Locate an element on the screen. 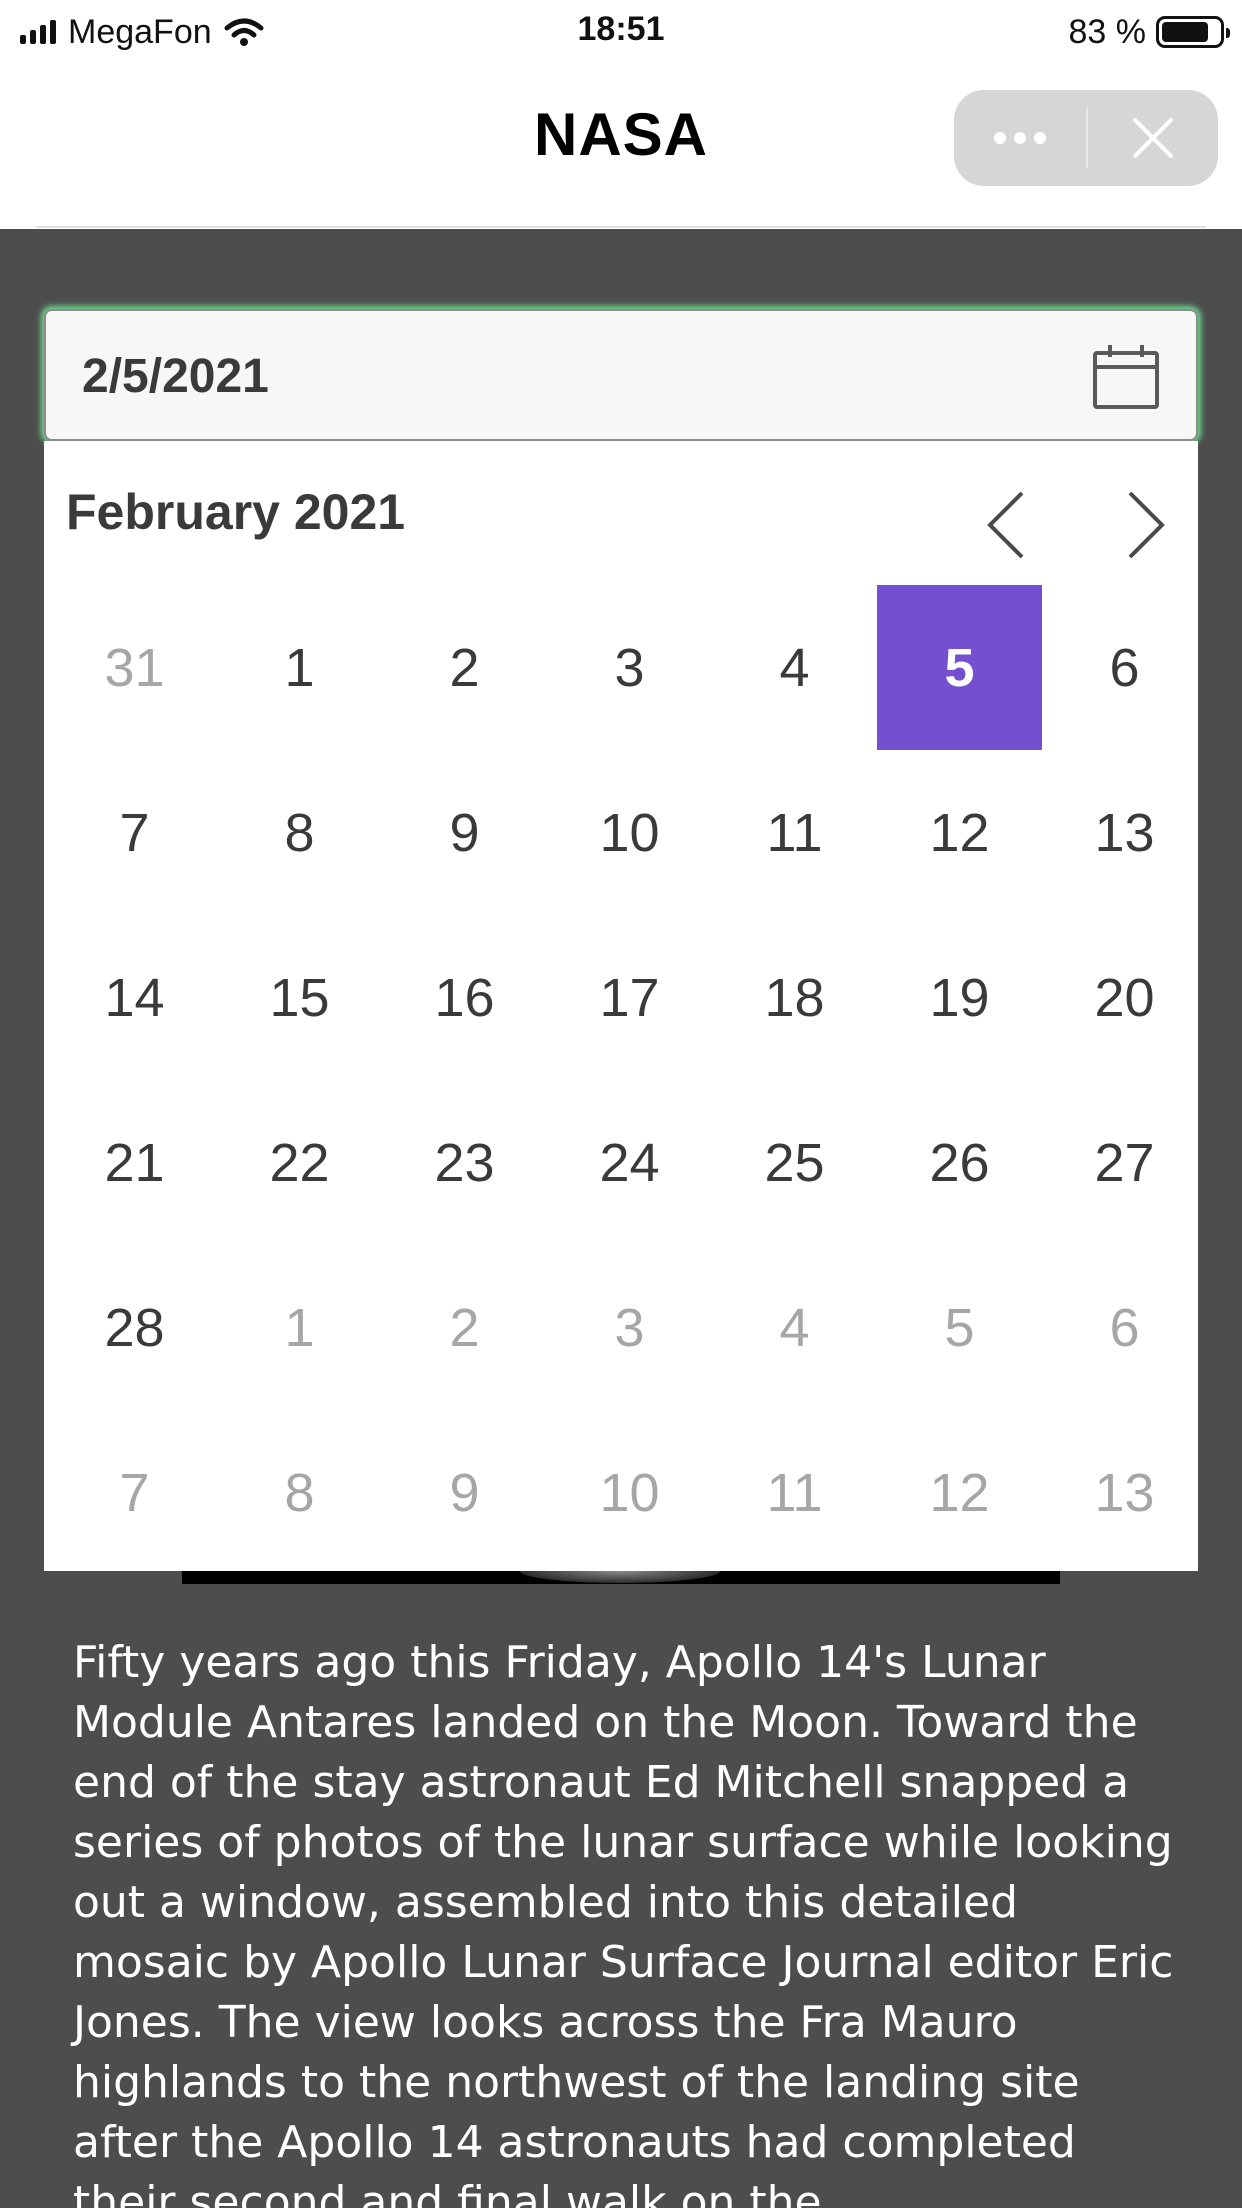 This screenshot has height=2208, width=1242. calendar-day: 27 is located at coordinates (1124, 1162).